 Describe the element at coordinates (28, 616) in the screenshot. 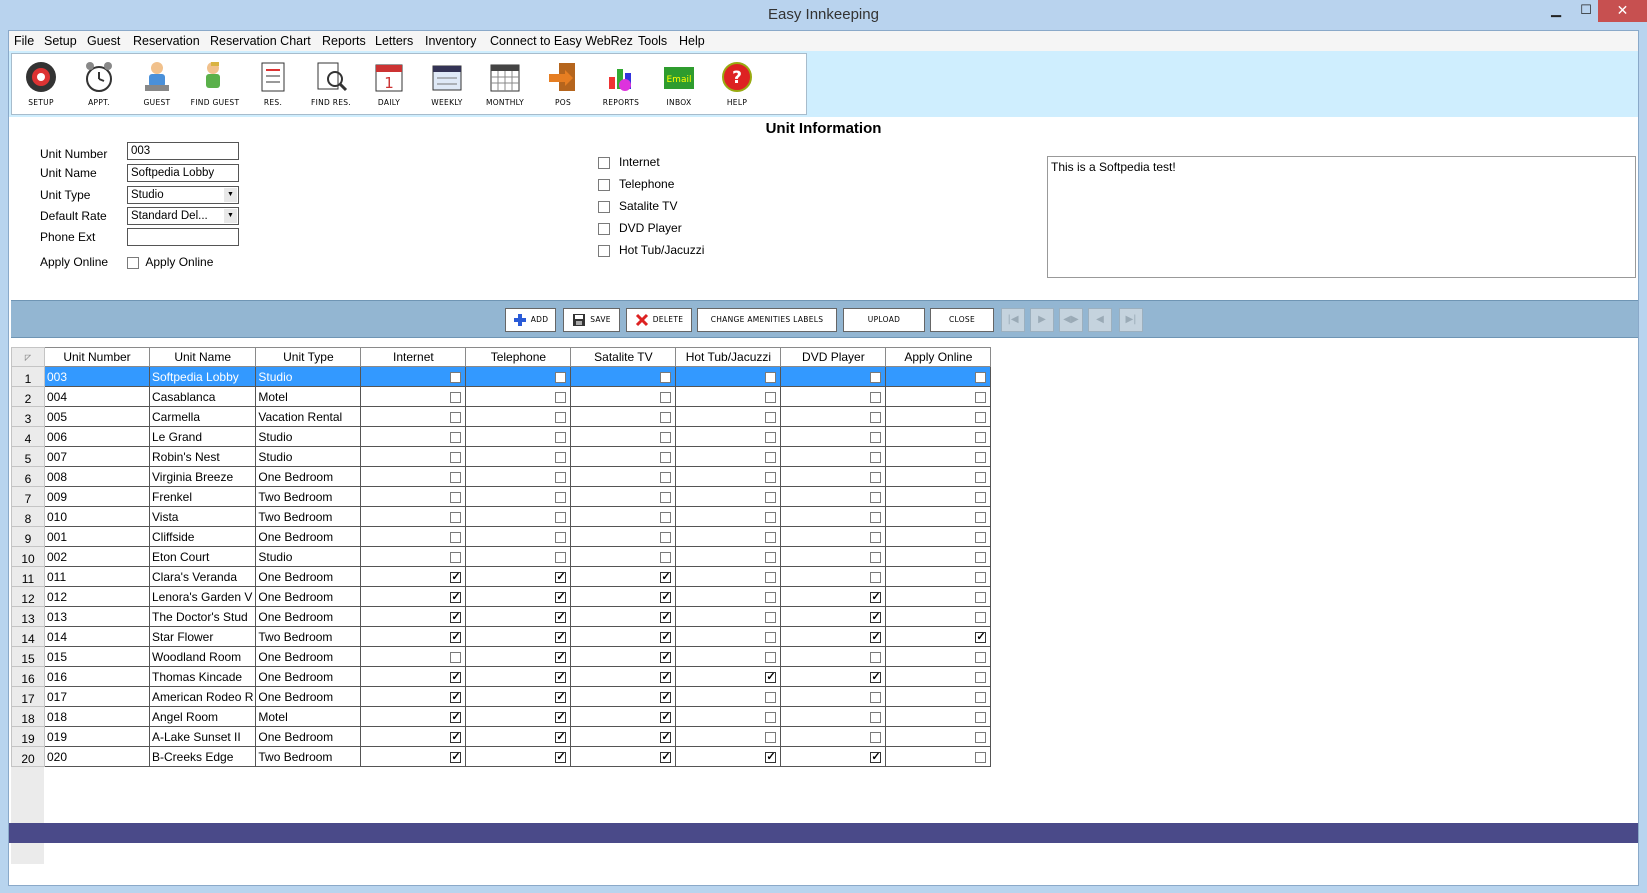

I see `row-number: 13` at that location.